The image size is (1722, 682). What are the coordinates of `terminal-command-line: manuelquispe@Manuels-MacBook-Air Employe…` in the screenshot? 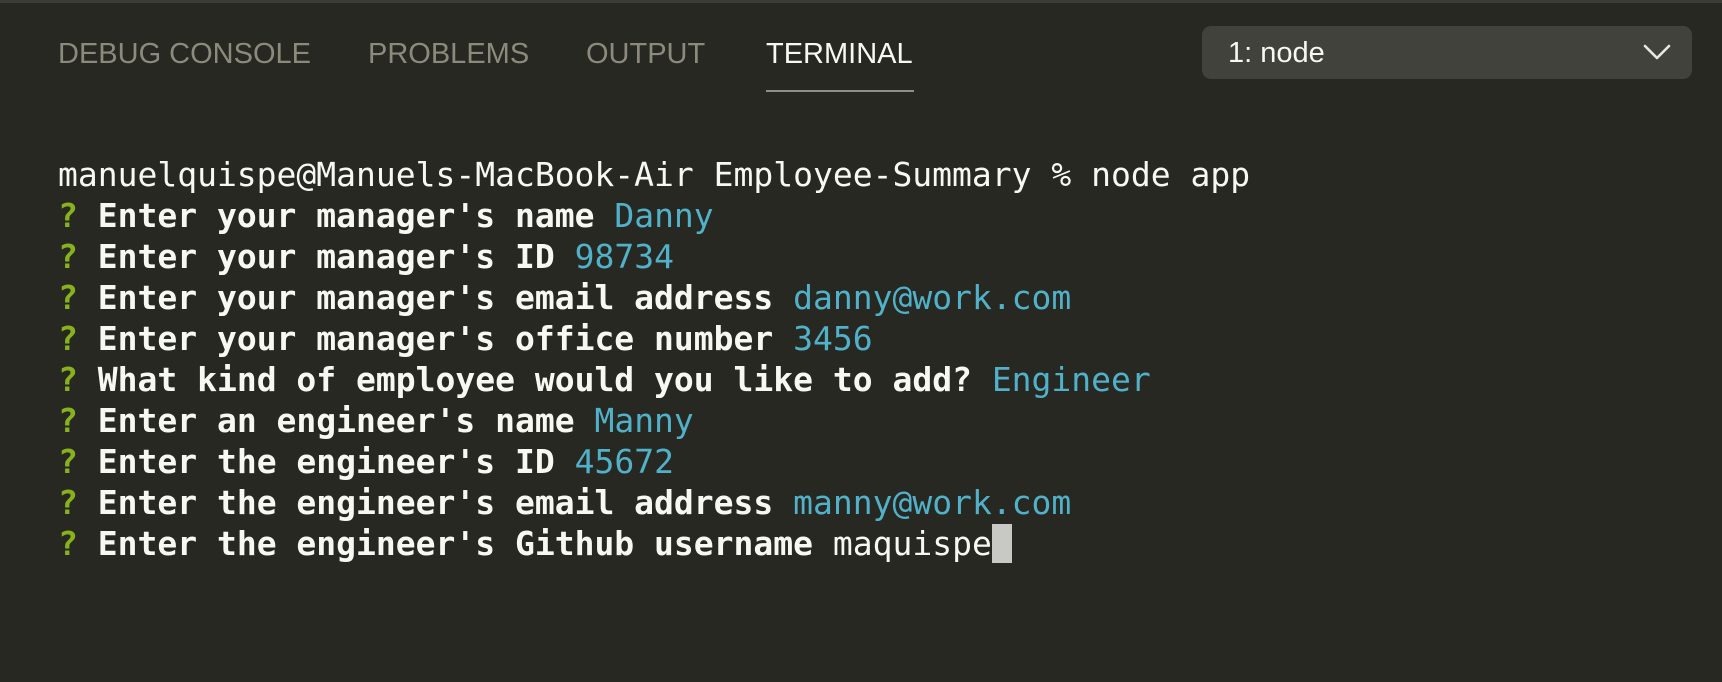 It's located at (880, 174).